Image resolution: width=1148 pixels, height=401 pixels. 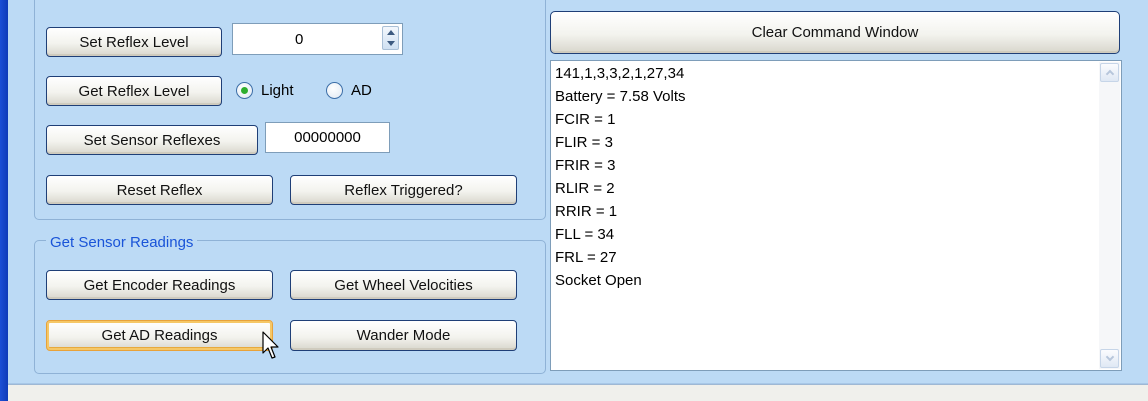 What do you see at coordinates (586, 257) in the screenshot?
I see `command-line: FRL = 27` at bounding box center [586, 257].